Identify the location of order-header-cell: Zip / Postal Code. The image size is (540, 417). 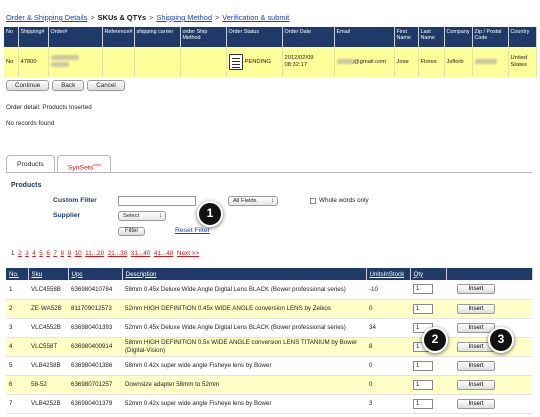
(490, 37).